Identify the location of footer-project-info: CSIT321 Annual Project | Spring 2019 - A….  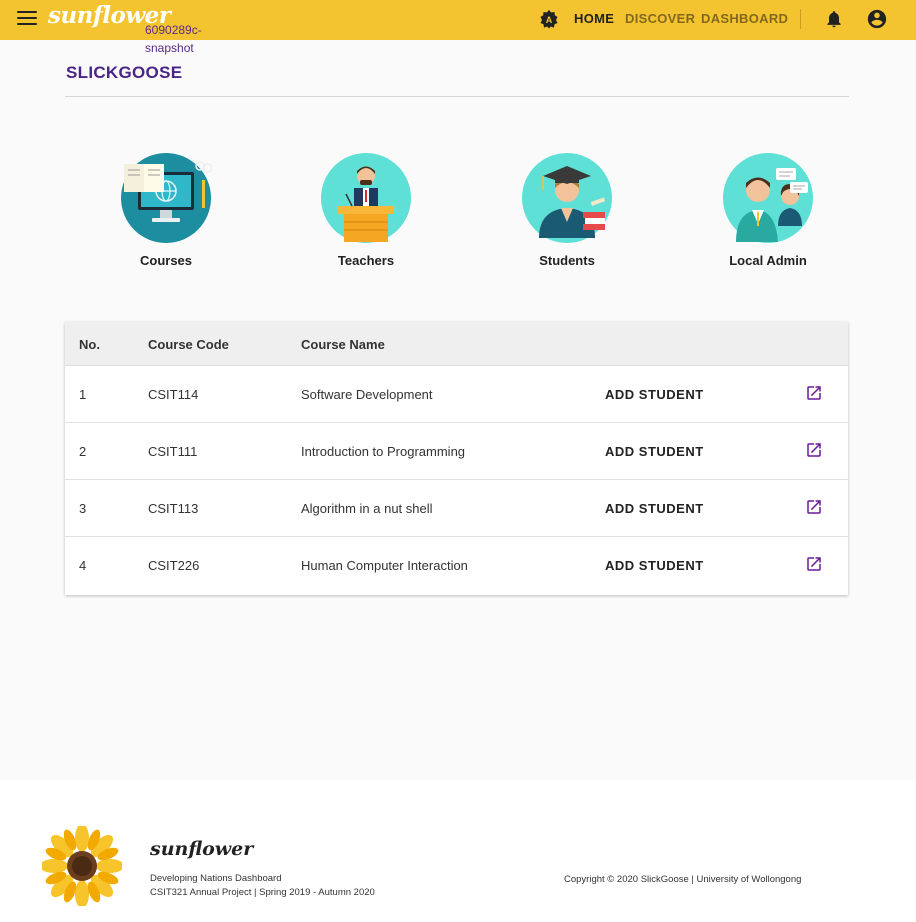
(262, 892).